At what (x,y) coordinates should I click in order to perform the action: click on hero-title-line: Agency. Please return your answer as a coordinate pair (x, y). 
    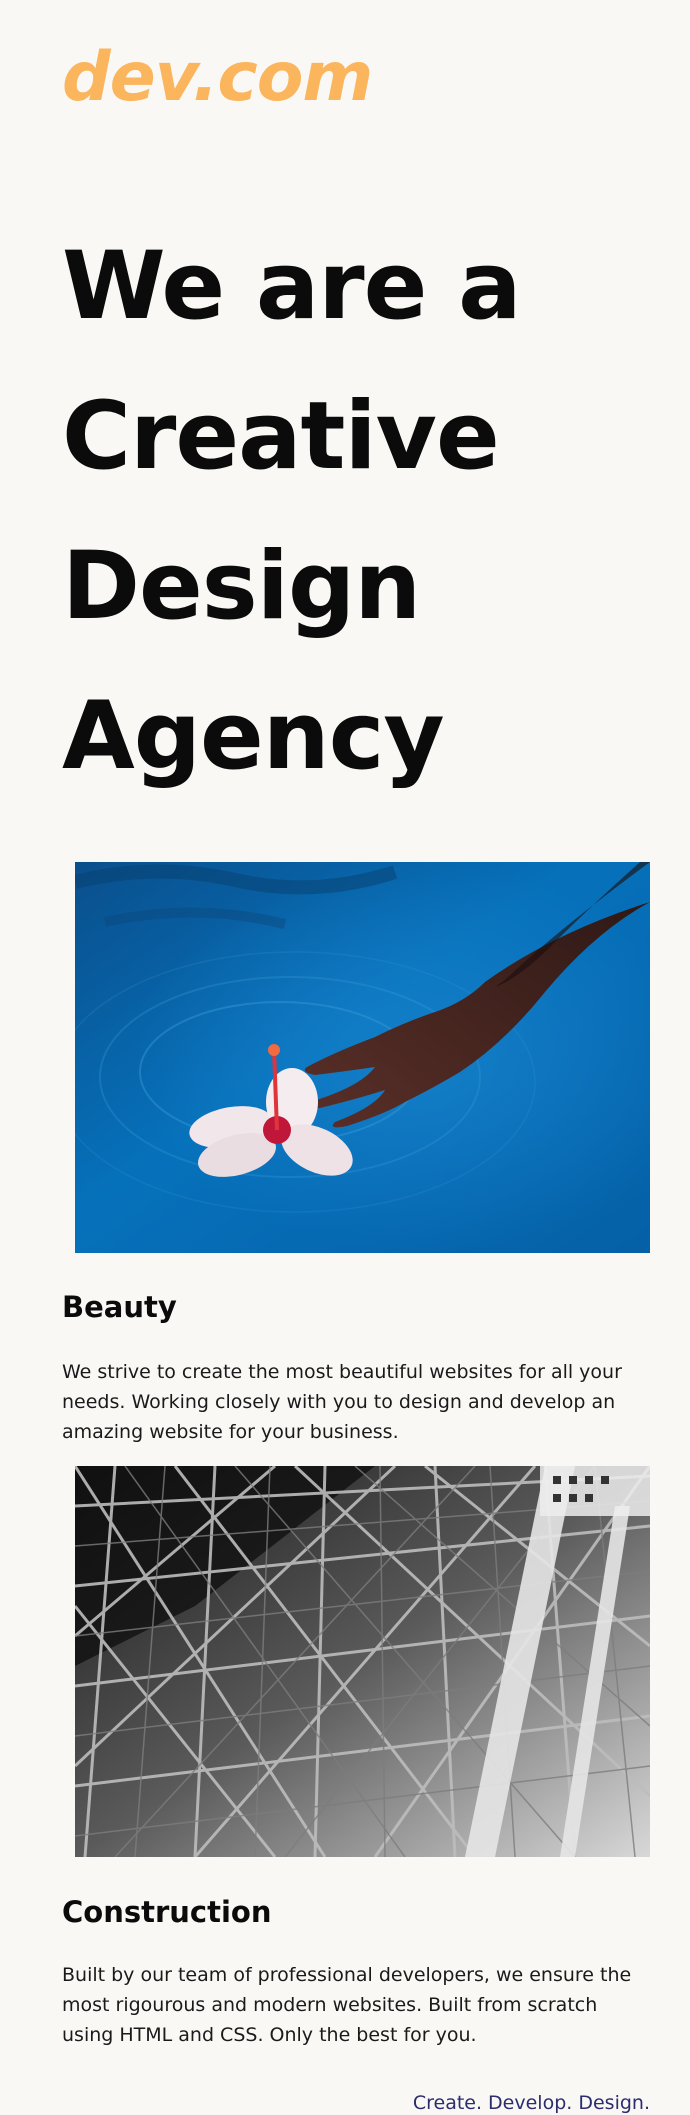
    Looking at the image, I should click on (253, 736).